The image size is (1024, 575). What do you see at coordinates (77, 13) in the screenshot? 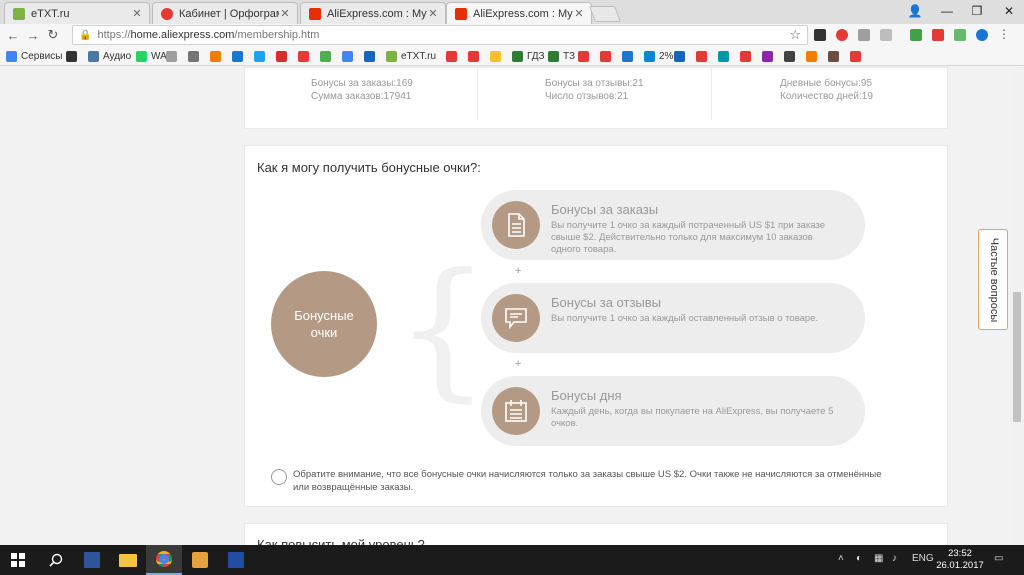
I see `browser-tab-etxt: eTXT.ru ✕` at bounding box center [77, 13].